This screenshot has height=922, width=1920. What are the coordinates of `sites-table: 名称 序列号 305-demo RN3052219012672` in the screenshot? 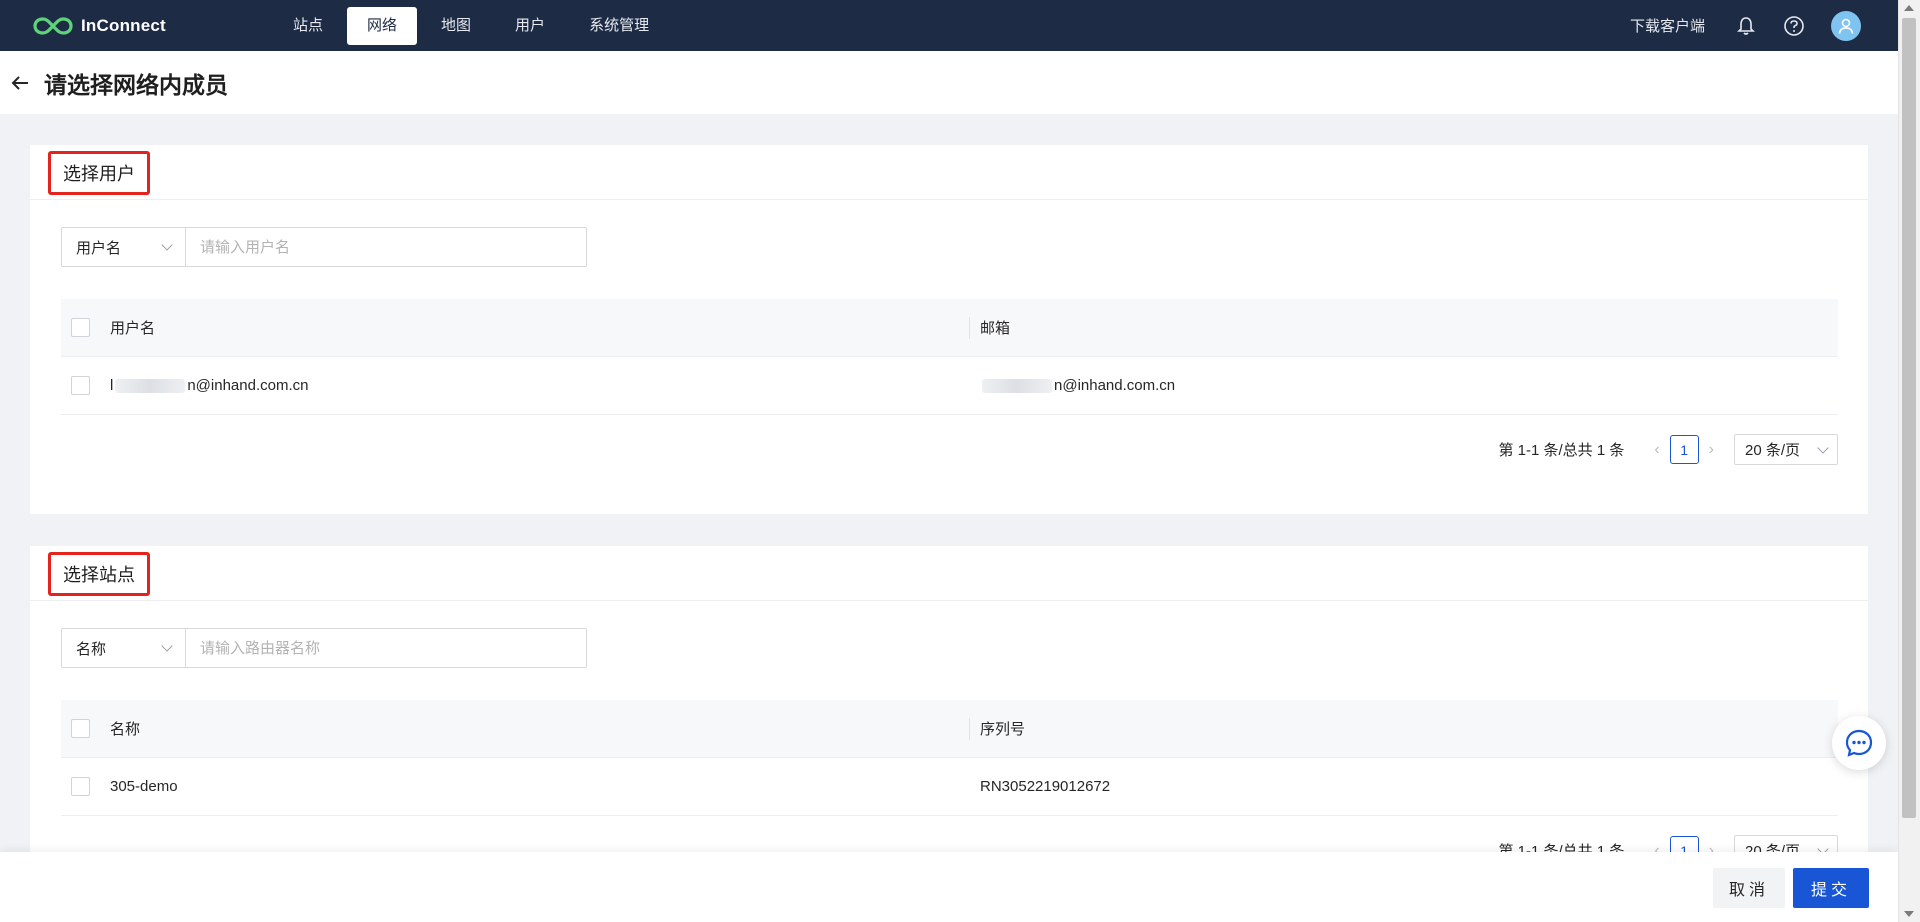 It's located at (949, 758).